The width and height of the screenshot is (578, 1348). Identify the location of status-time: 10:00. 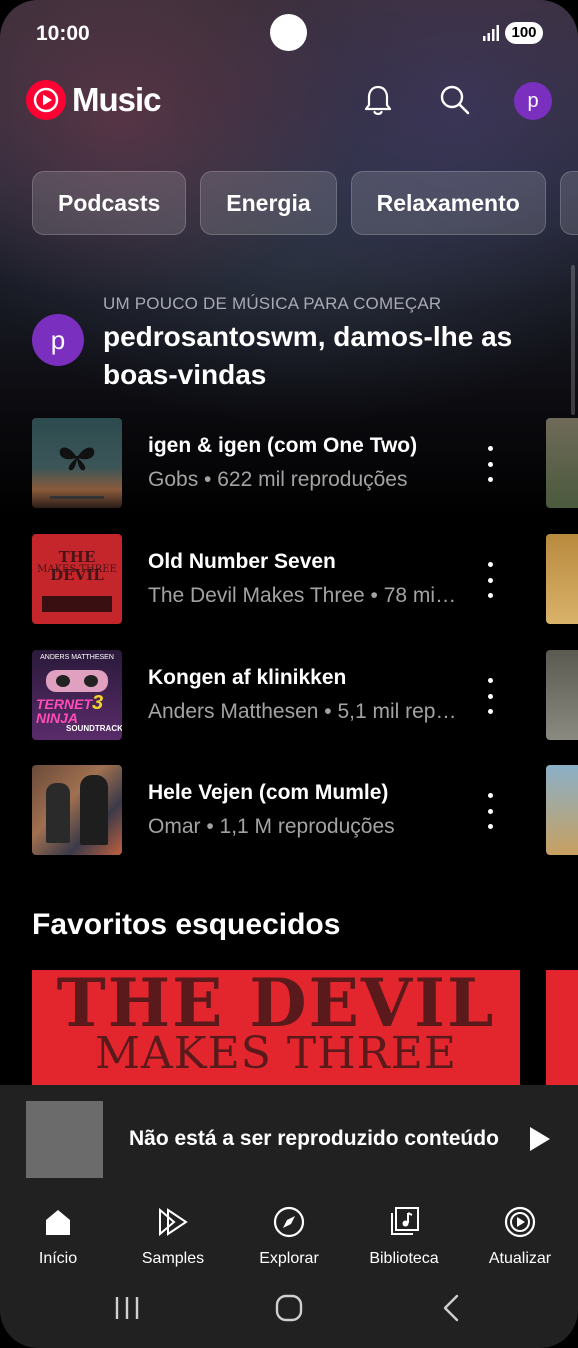
(63, 33).